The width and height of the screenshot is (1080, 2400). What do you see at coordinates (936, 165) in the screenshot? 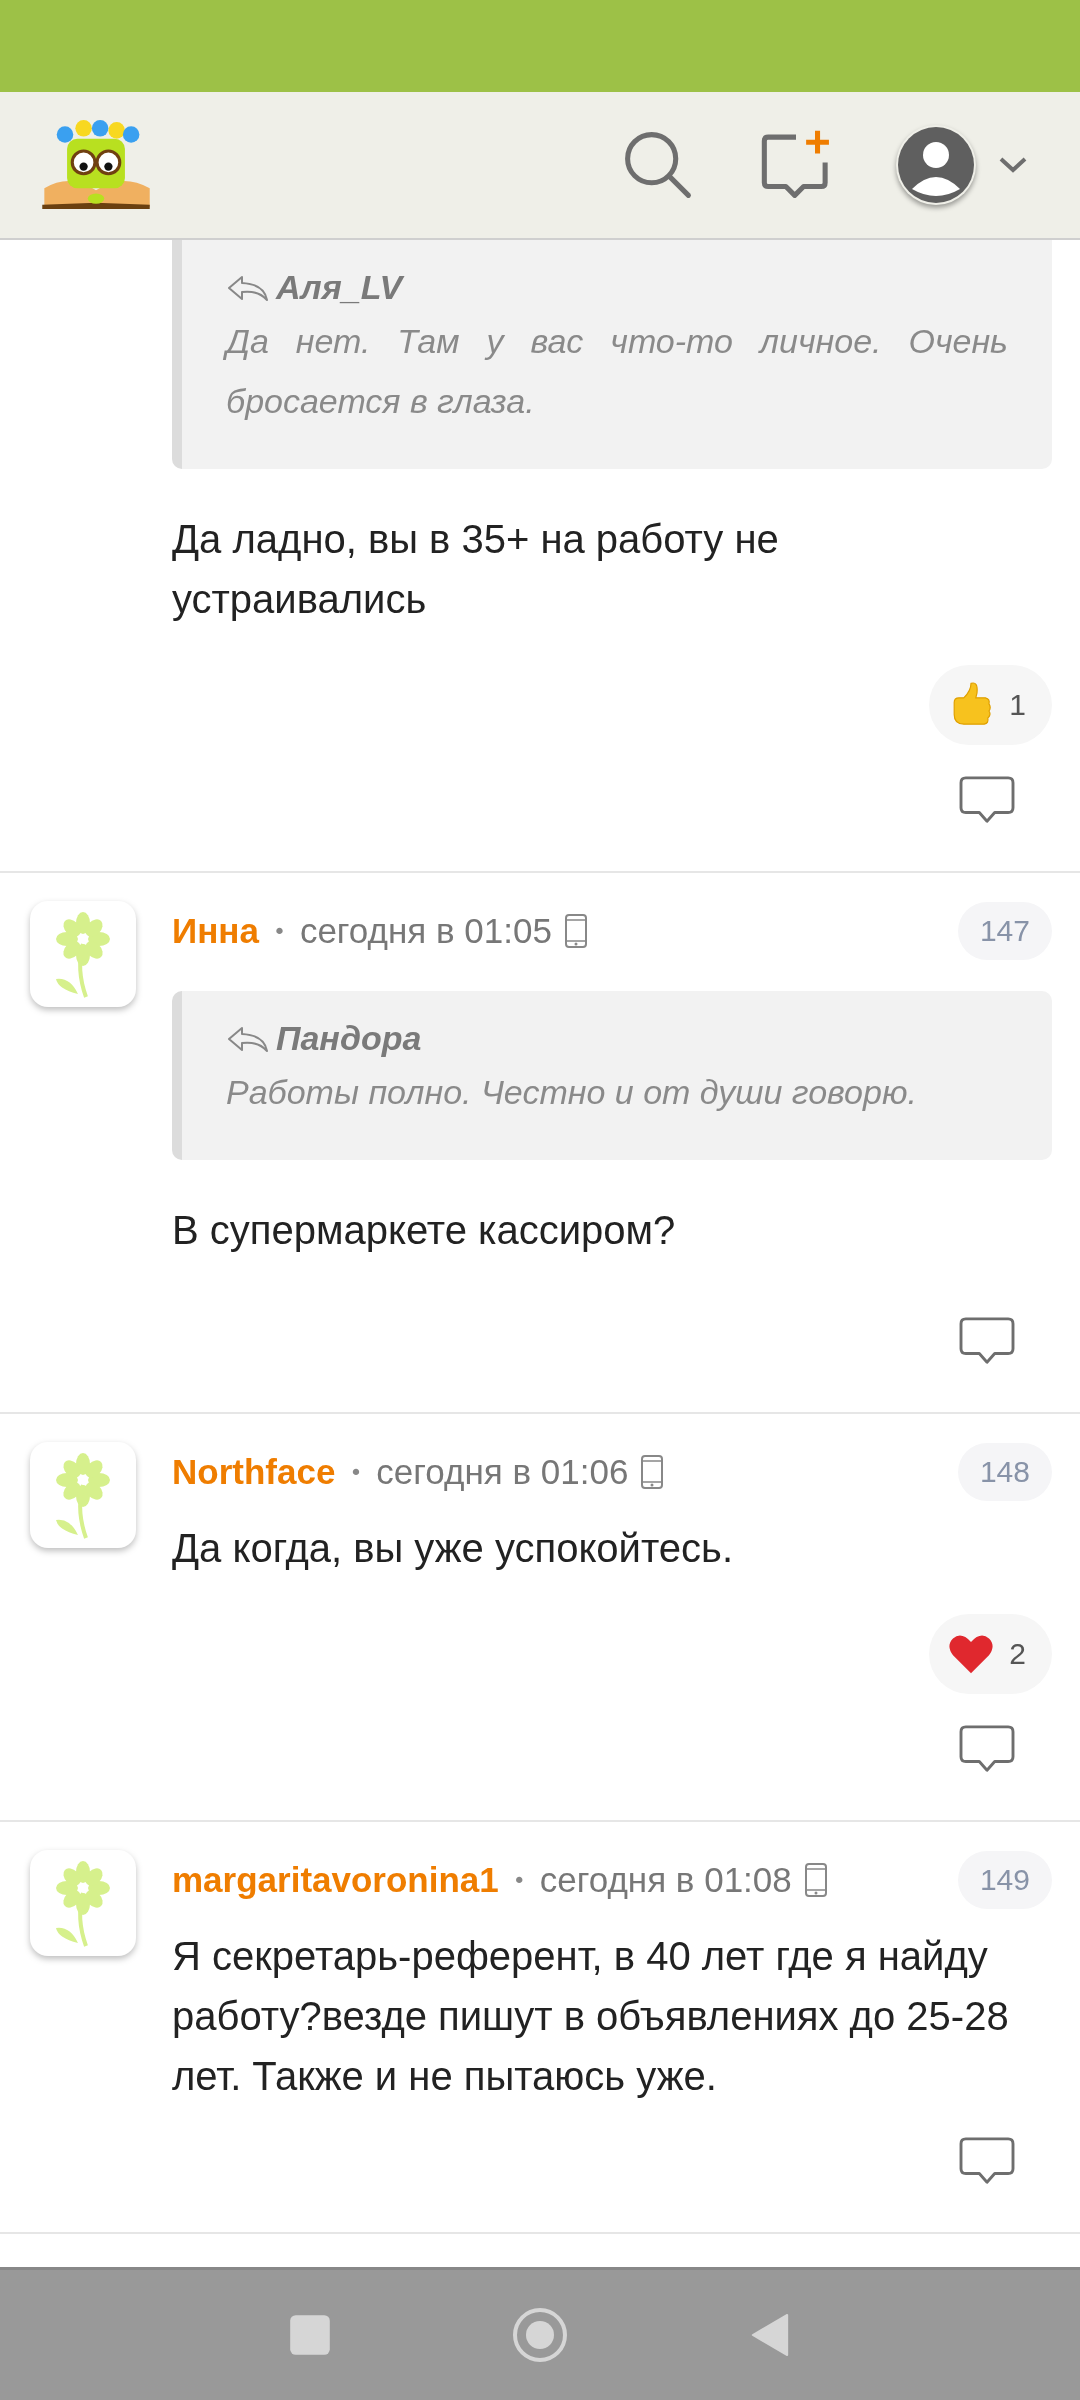
I see `profile-icon` at bounding box center [936, 165].